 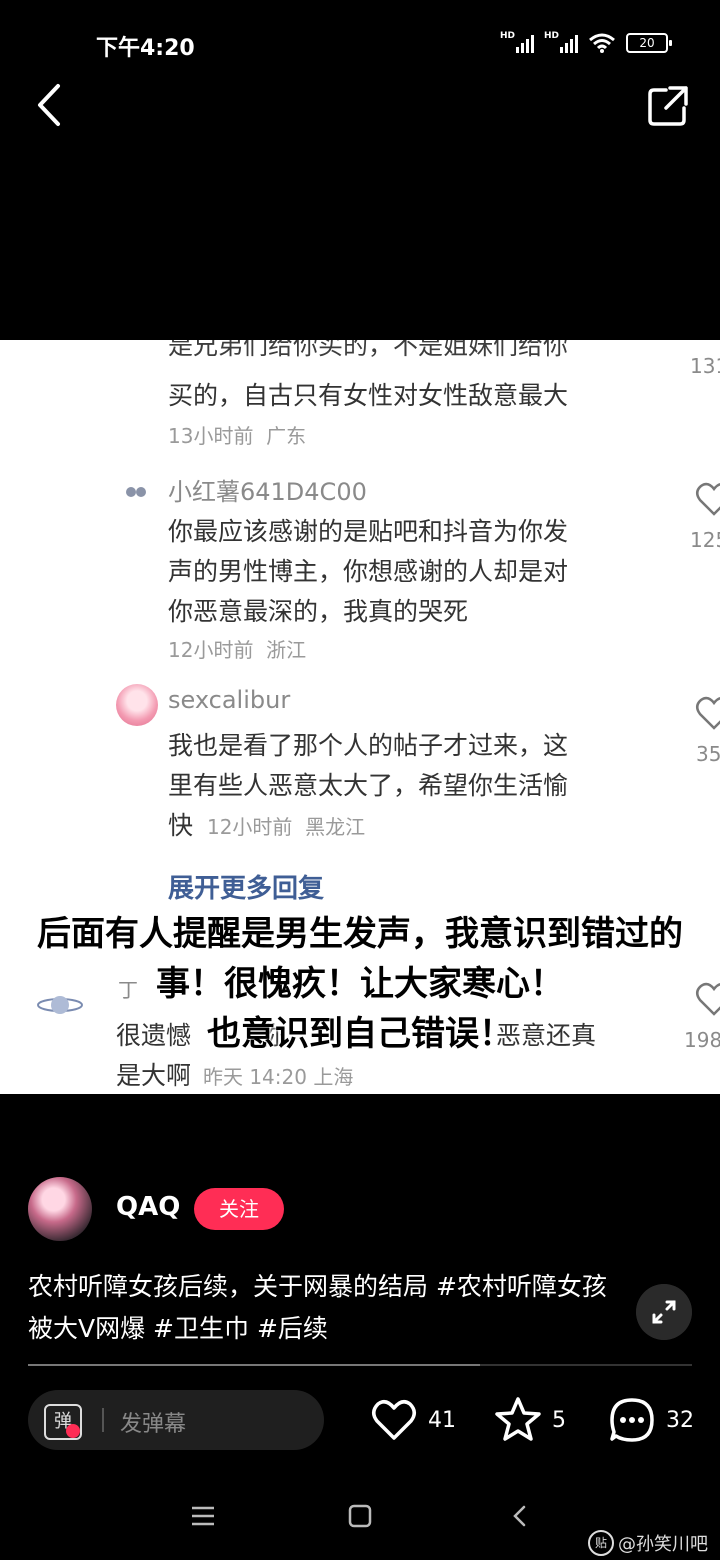 I want to click on favorite-count: 5, so click(x=559, y=1420).